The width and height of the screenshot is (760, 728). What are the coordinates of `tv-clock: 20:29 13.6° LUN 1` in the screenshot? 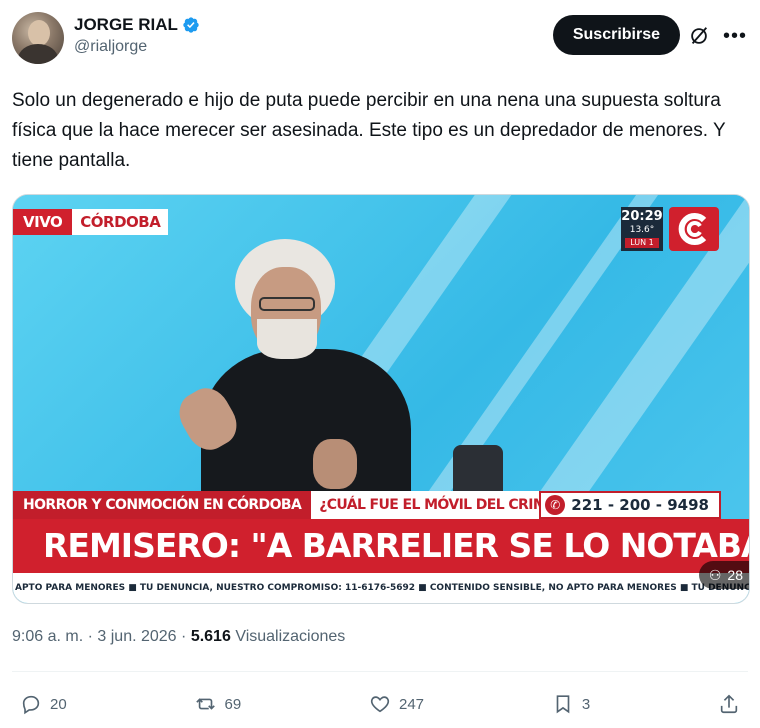 It's located at (642, 229).